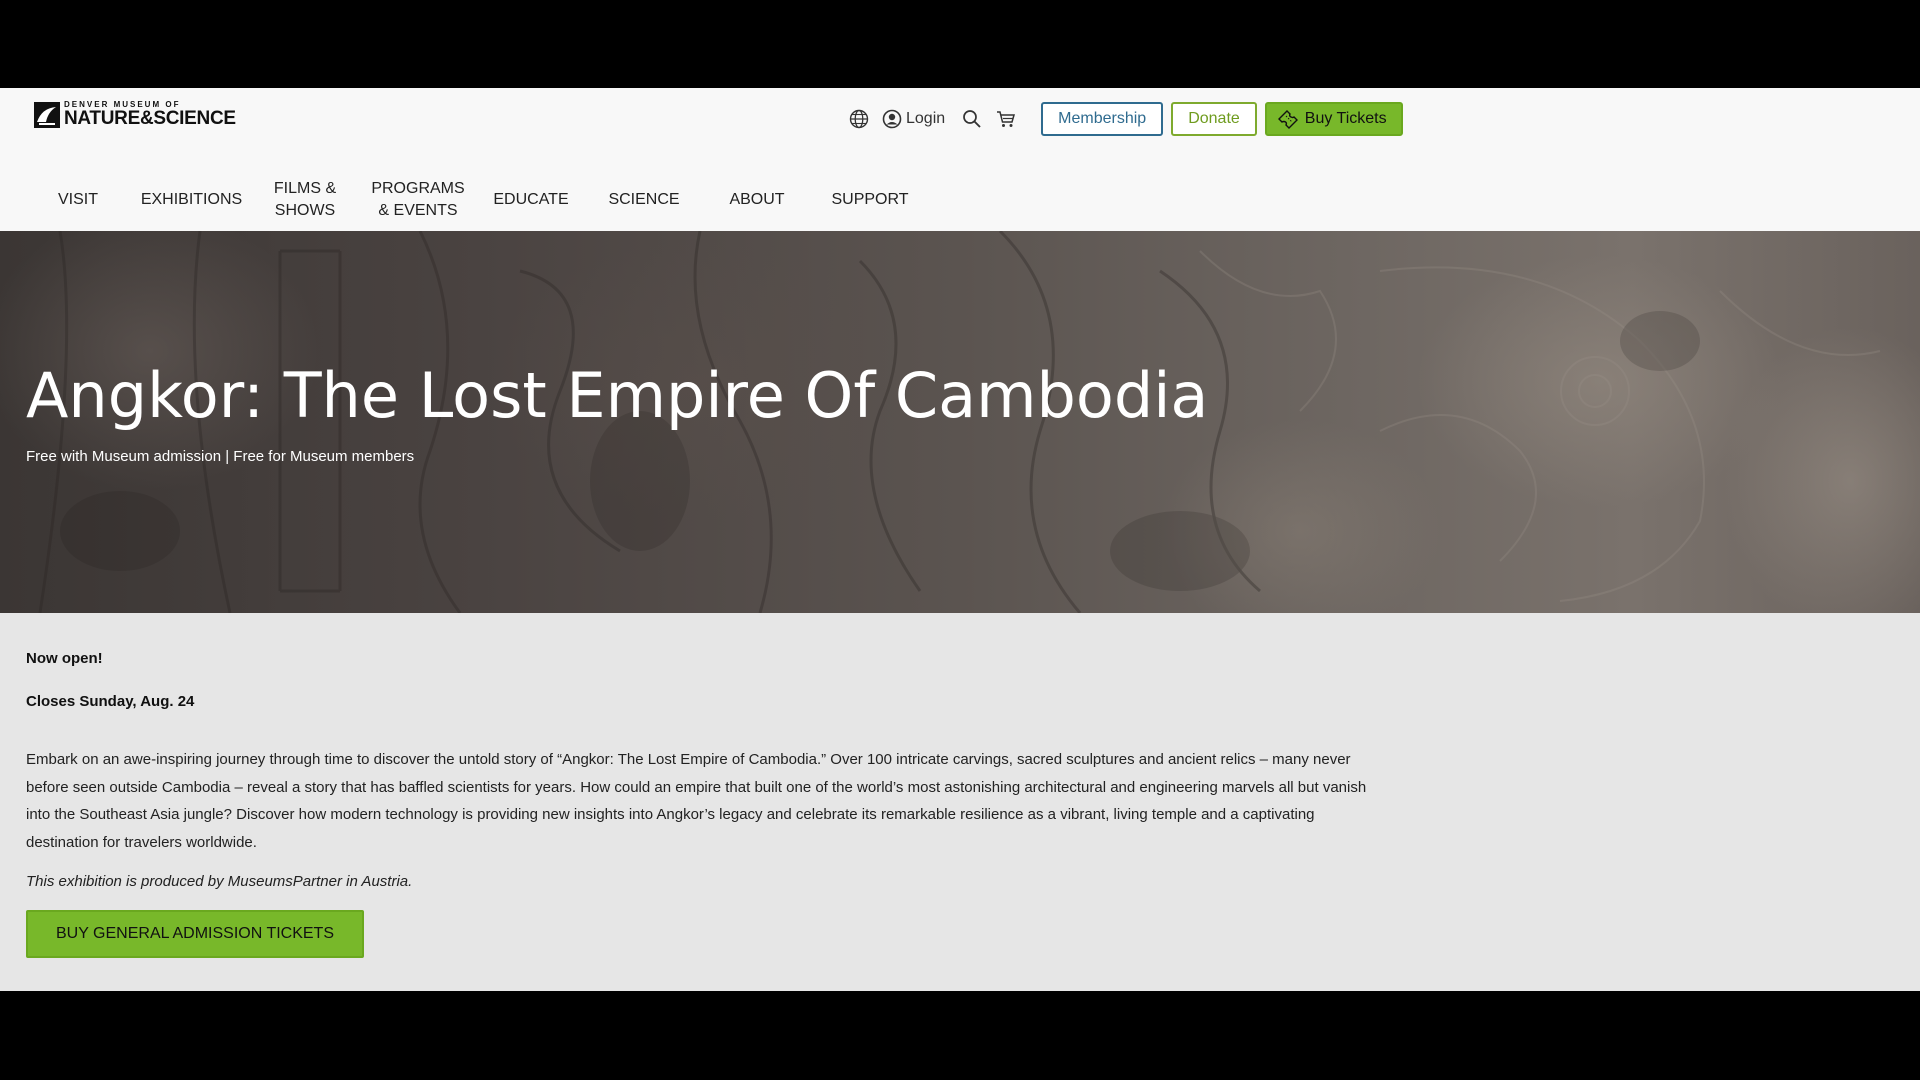  What do you see at coordinates (1102, 119) in the screenshot?
I see `membership-button: Membership` at bounding box center [1102, 119].